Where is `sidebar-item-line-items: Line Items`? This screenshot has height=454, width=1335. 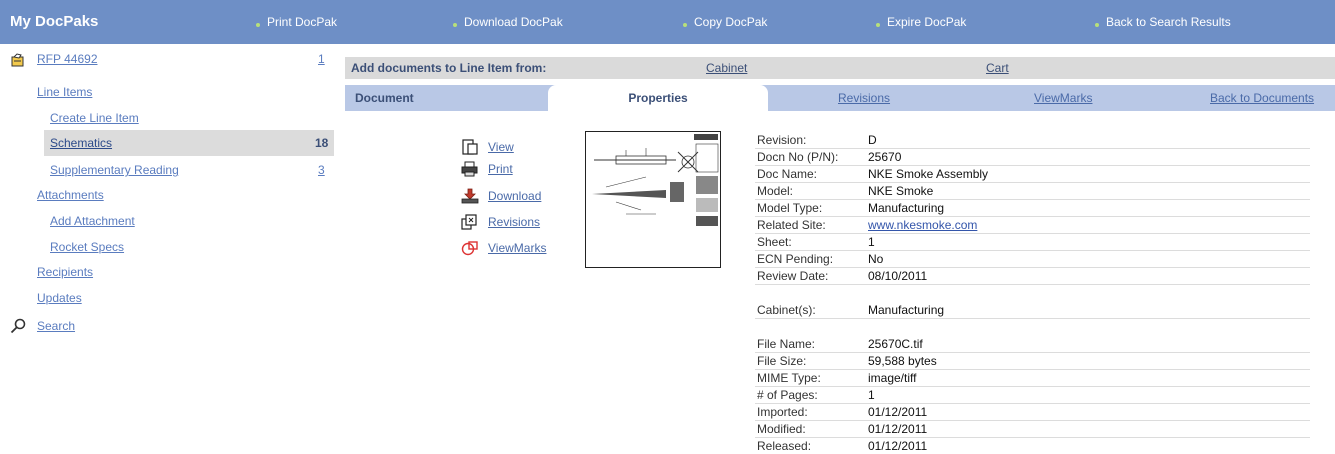 sidebar-item-line-items: Line Items is located at coordinates (64, 92).